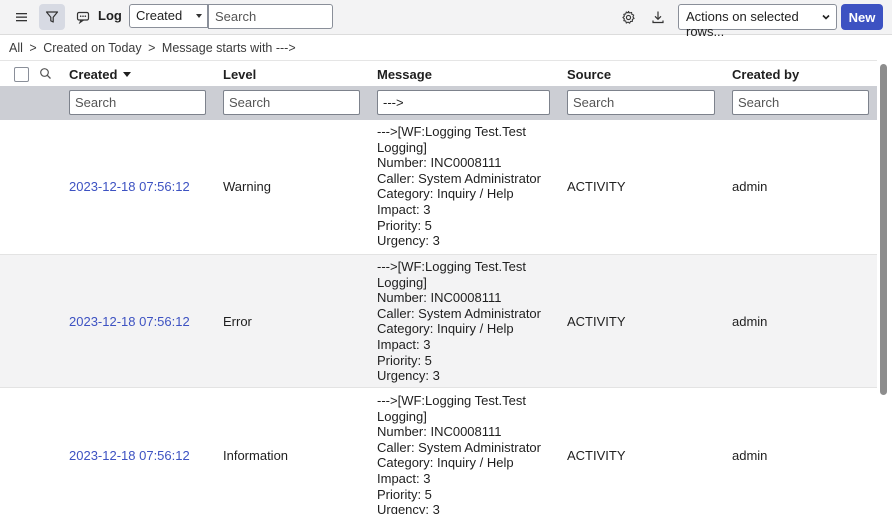 The height and width of the screenshot is (514, 892). What do you see at coordinates (199, 16) in the screenshot?
I see `caret-down-icon` at bounding box center [199, 16].